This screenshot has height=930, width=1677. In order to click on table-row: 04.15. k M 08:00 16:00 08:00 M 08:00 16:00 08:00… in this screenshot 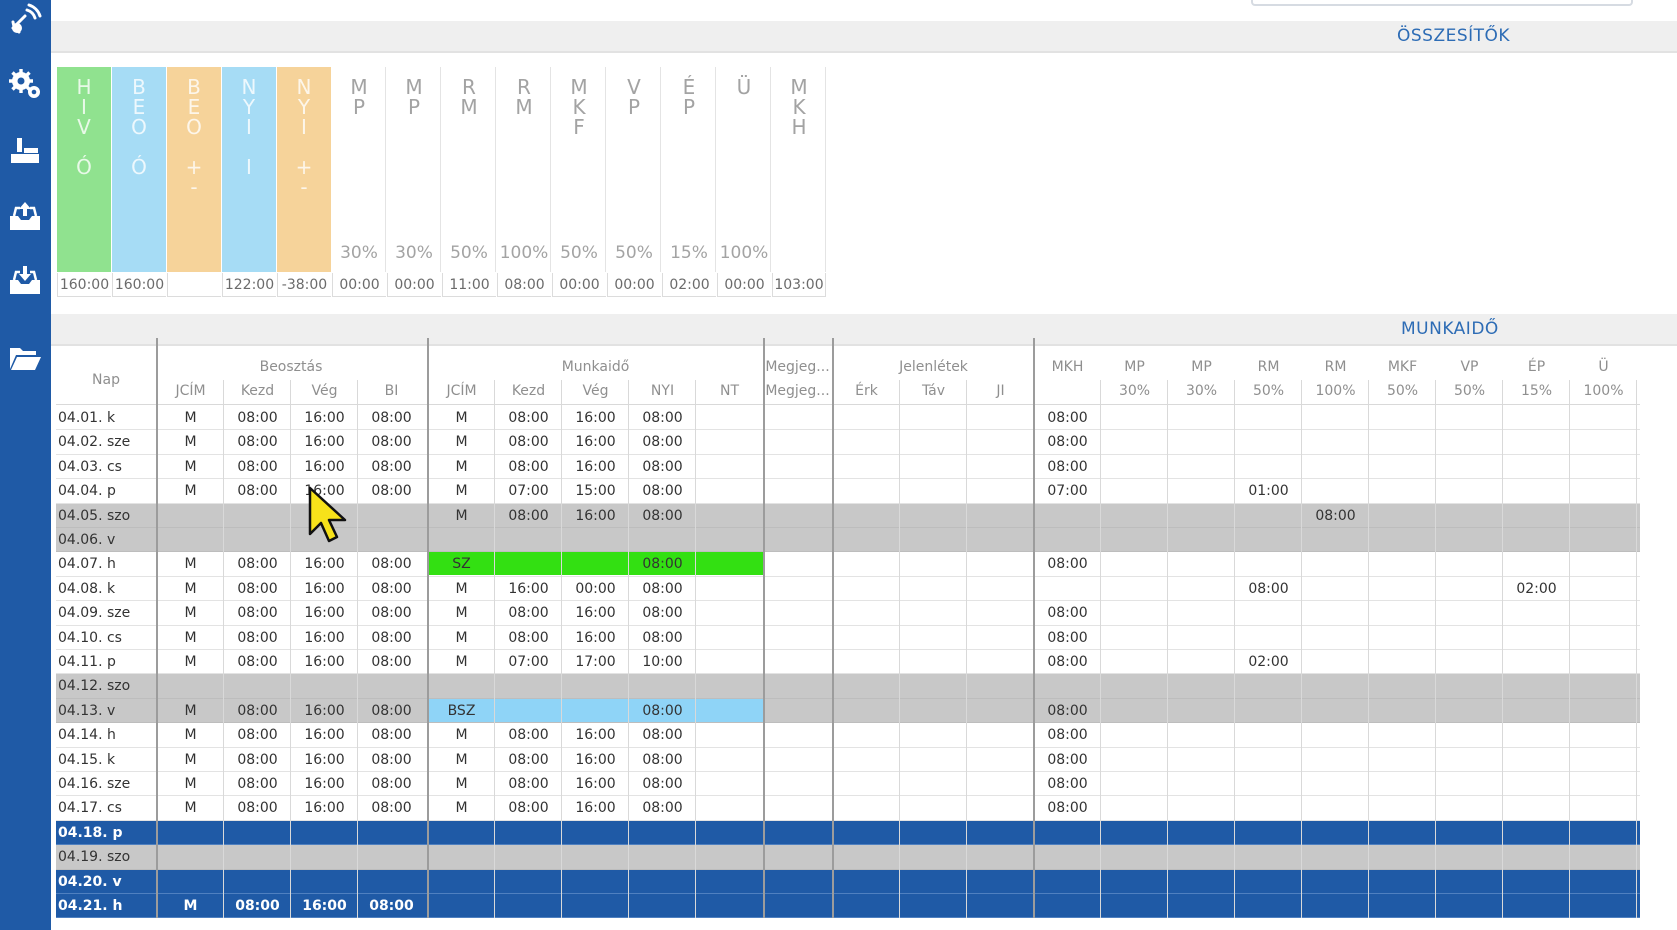, I will do `click(848, 760)`.